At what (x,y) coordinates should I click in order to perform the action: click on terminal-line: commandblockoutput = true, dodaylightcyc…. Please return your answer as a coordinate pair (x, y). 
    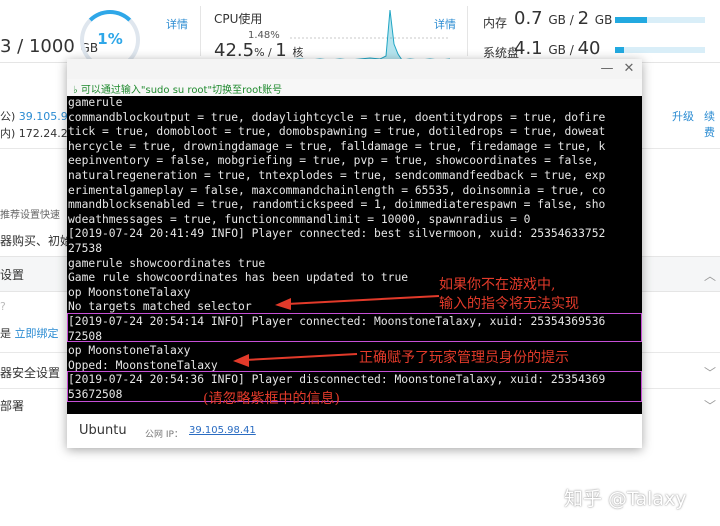
    Looking at the image, I should click on (337, 117).